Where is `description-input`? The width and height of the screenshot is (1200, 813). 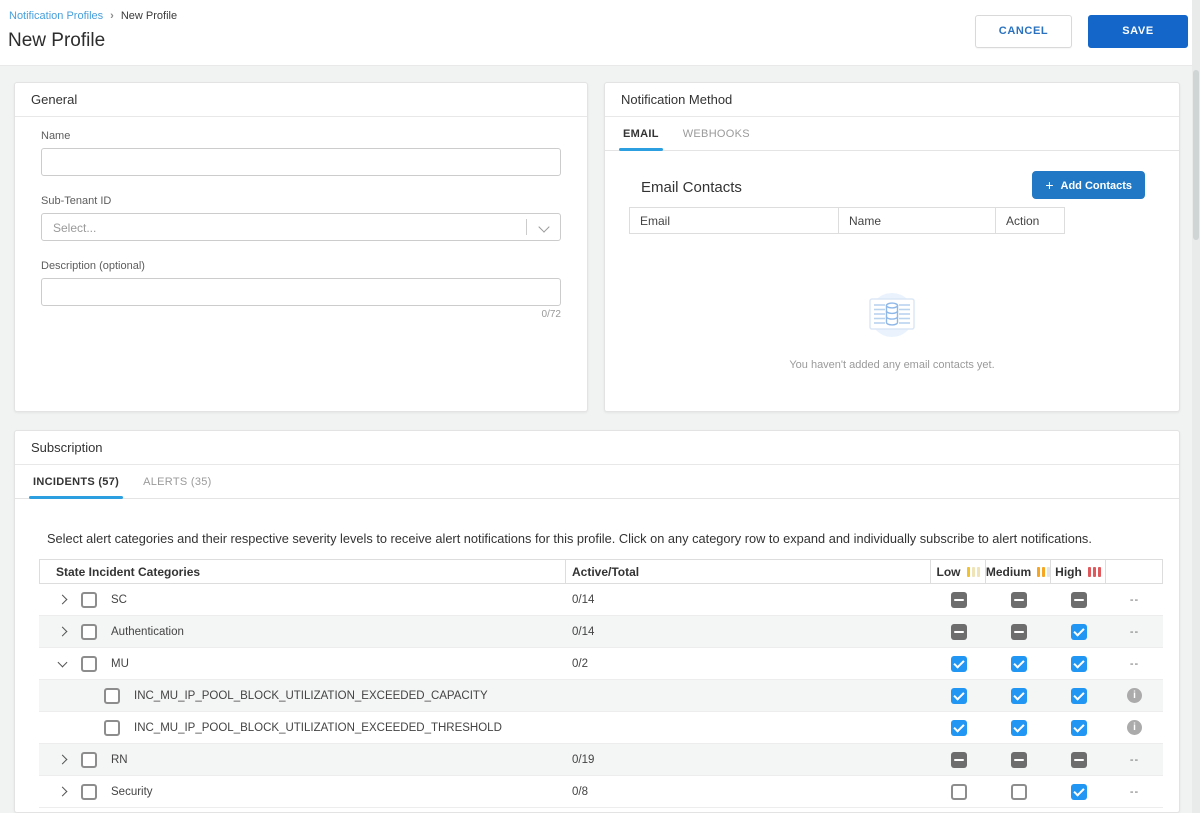
description-input is located at coordinates (301, 292).